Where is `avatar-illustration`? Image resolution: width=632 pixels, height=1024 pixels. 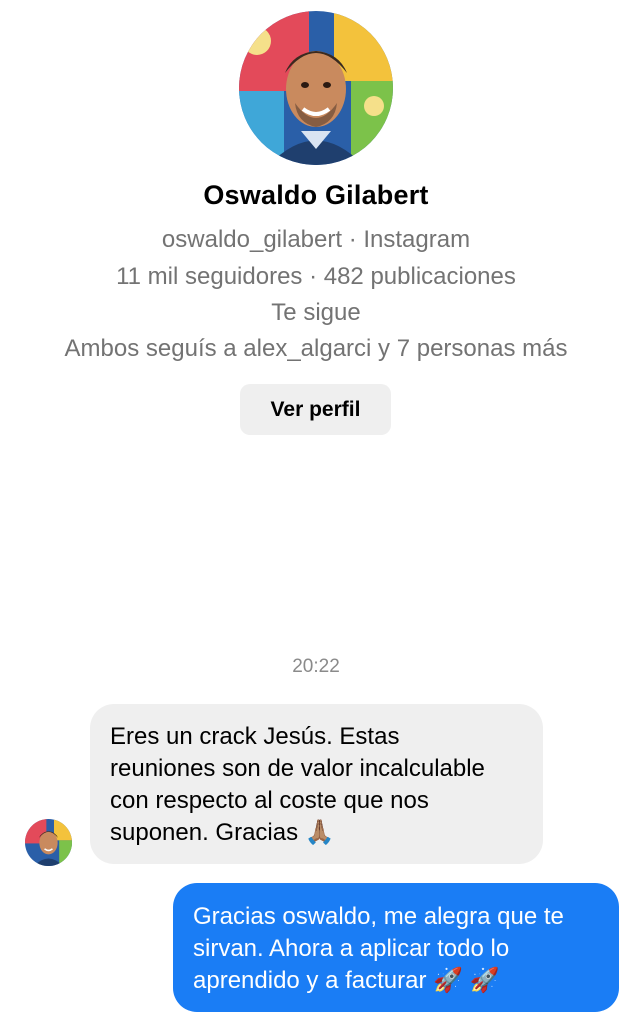 avatar-illustration is located at coordinates (316, 88).